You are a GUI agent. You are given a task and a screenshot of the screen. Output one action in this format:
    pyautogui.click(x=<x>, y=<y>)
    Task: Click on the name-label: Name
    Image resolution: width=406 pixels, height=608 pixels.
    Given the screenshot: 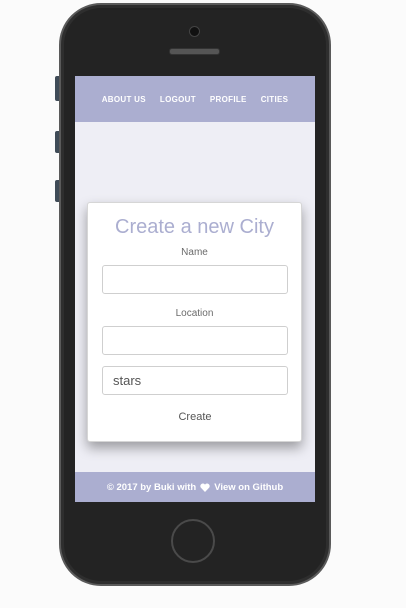 What is the action you would take?
    pyautogui.click(x=194, y=252)
    